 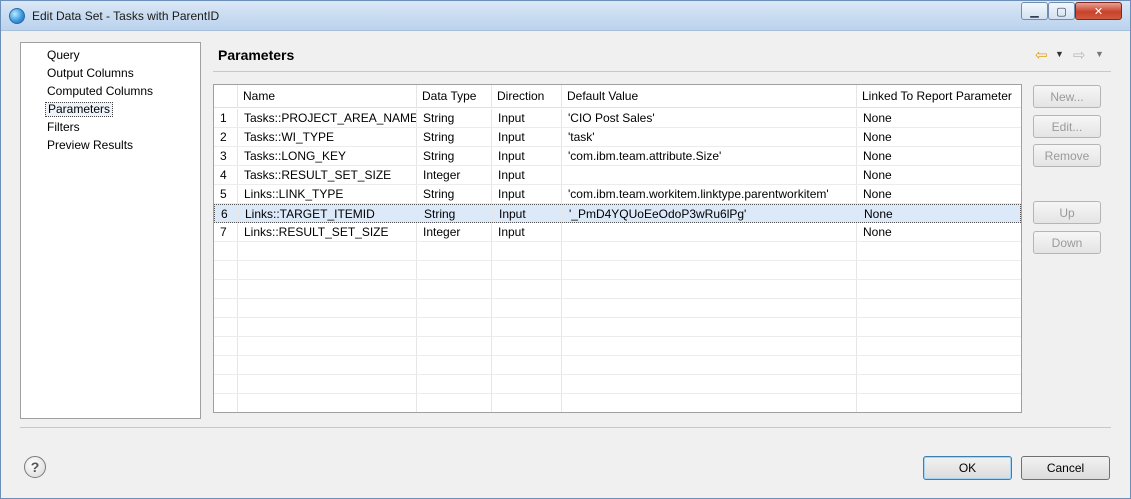 What do you see at coordinates (327, 156) in the screenshot?
I see `param-name: Tasks::LONG_KEY` at bounding box center [327, 156].